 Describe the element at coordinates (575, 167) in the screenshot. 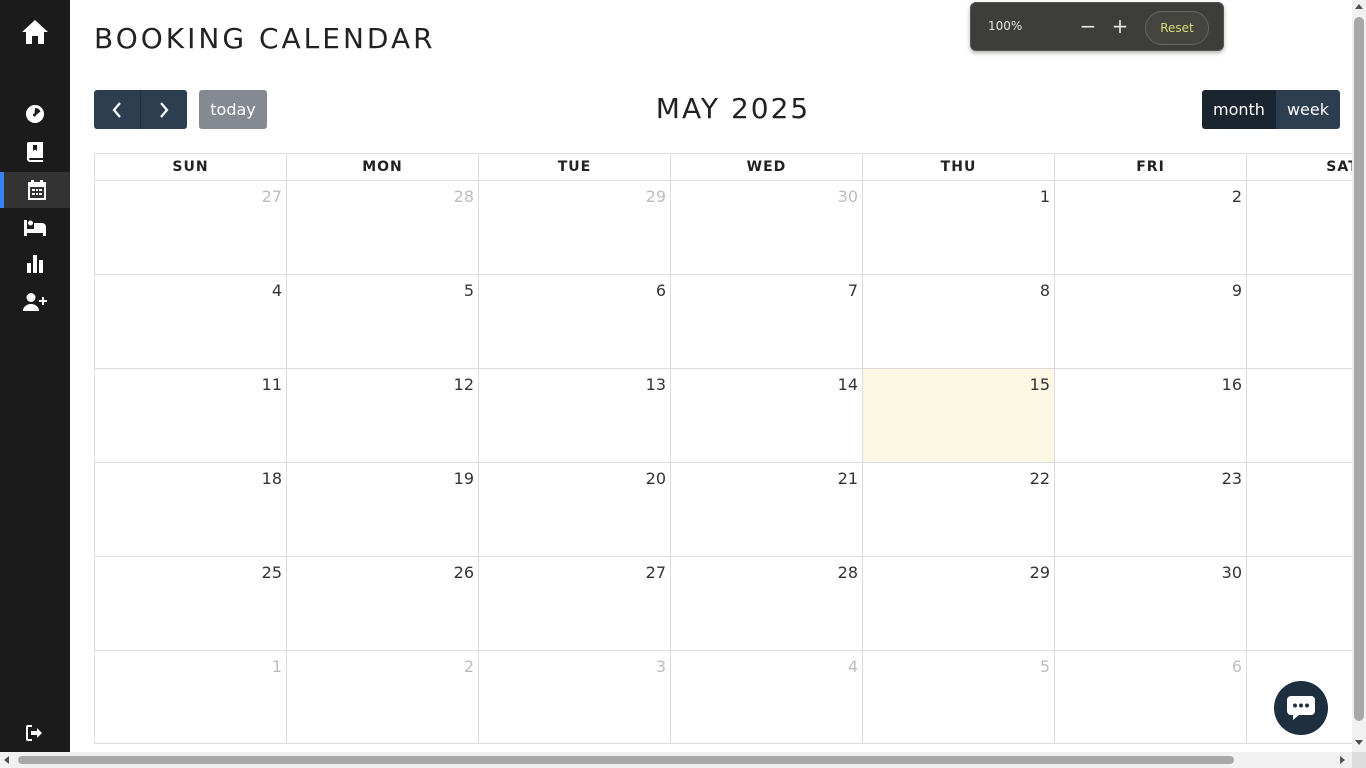

I see `weekday-header: TUE` at that location.